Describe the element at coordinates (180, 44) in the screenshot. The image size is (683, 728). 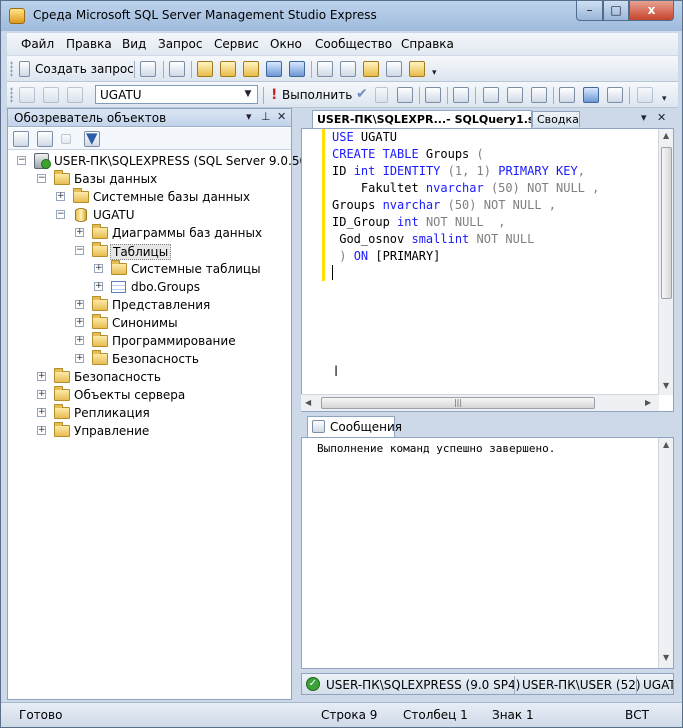
I see `menu-query: Запрос` at that location.